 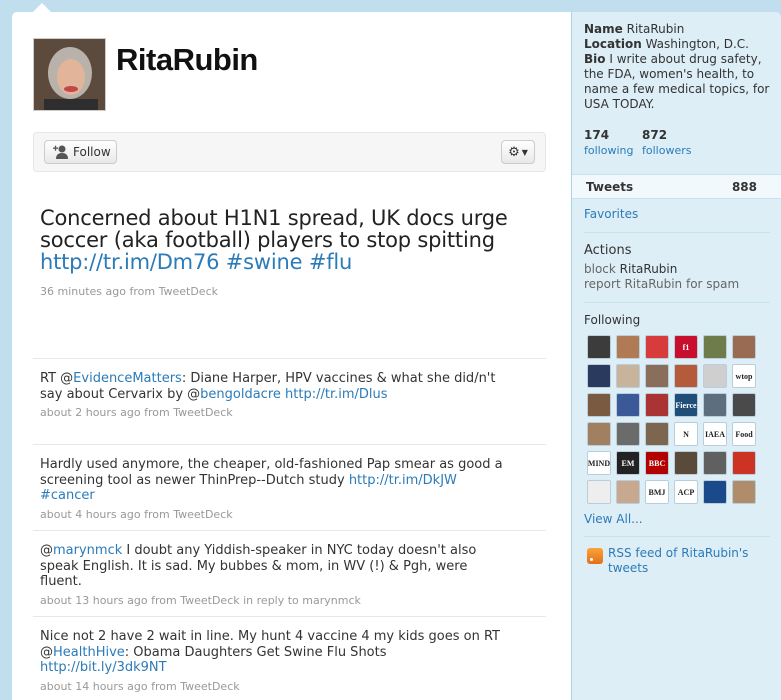 What do you see at coordinates (403, 480) in the screenshot?
I see `tweet-link: http://tr.im/DkJW` at bounding box center [403, 480].